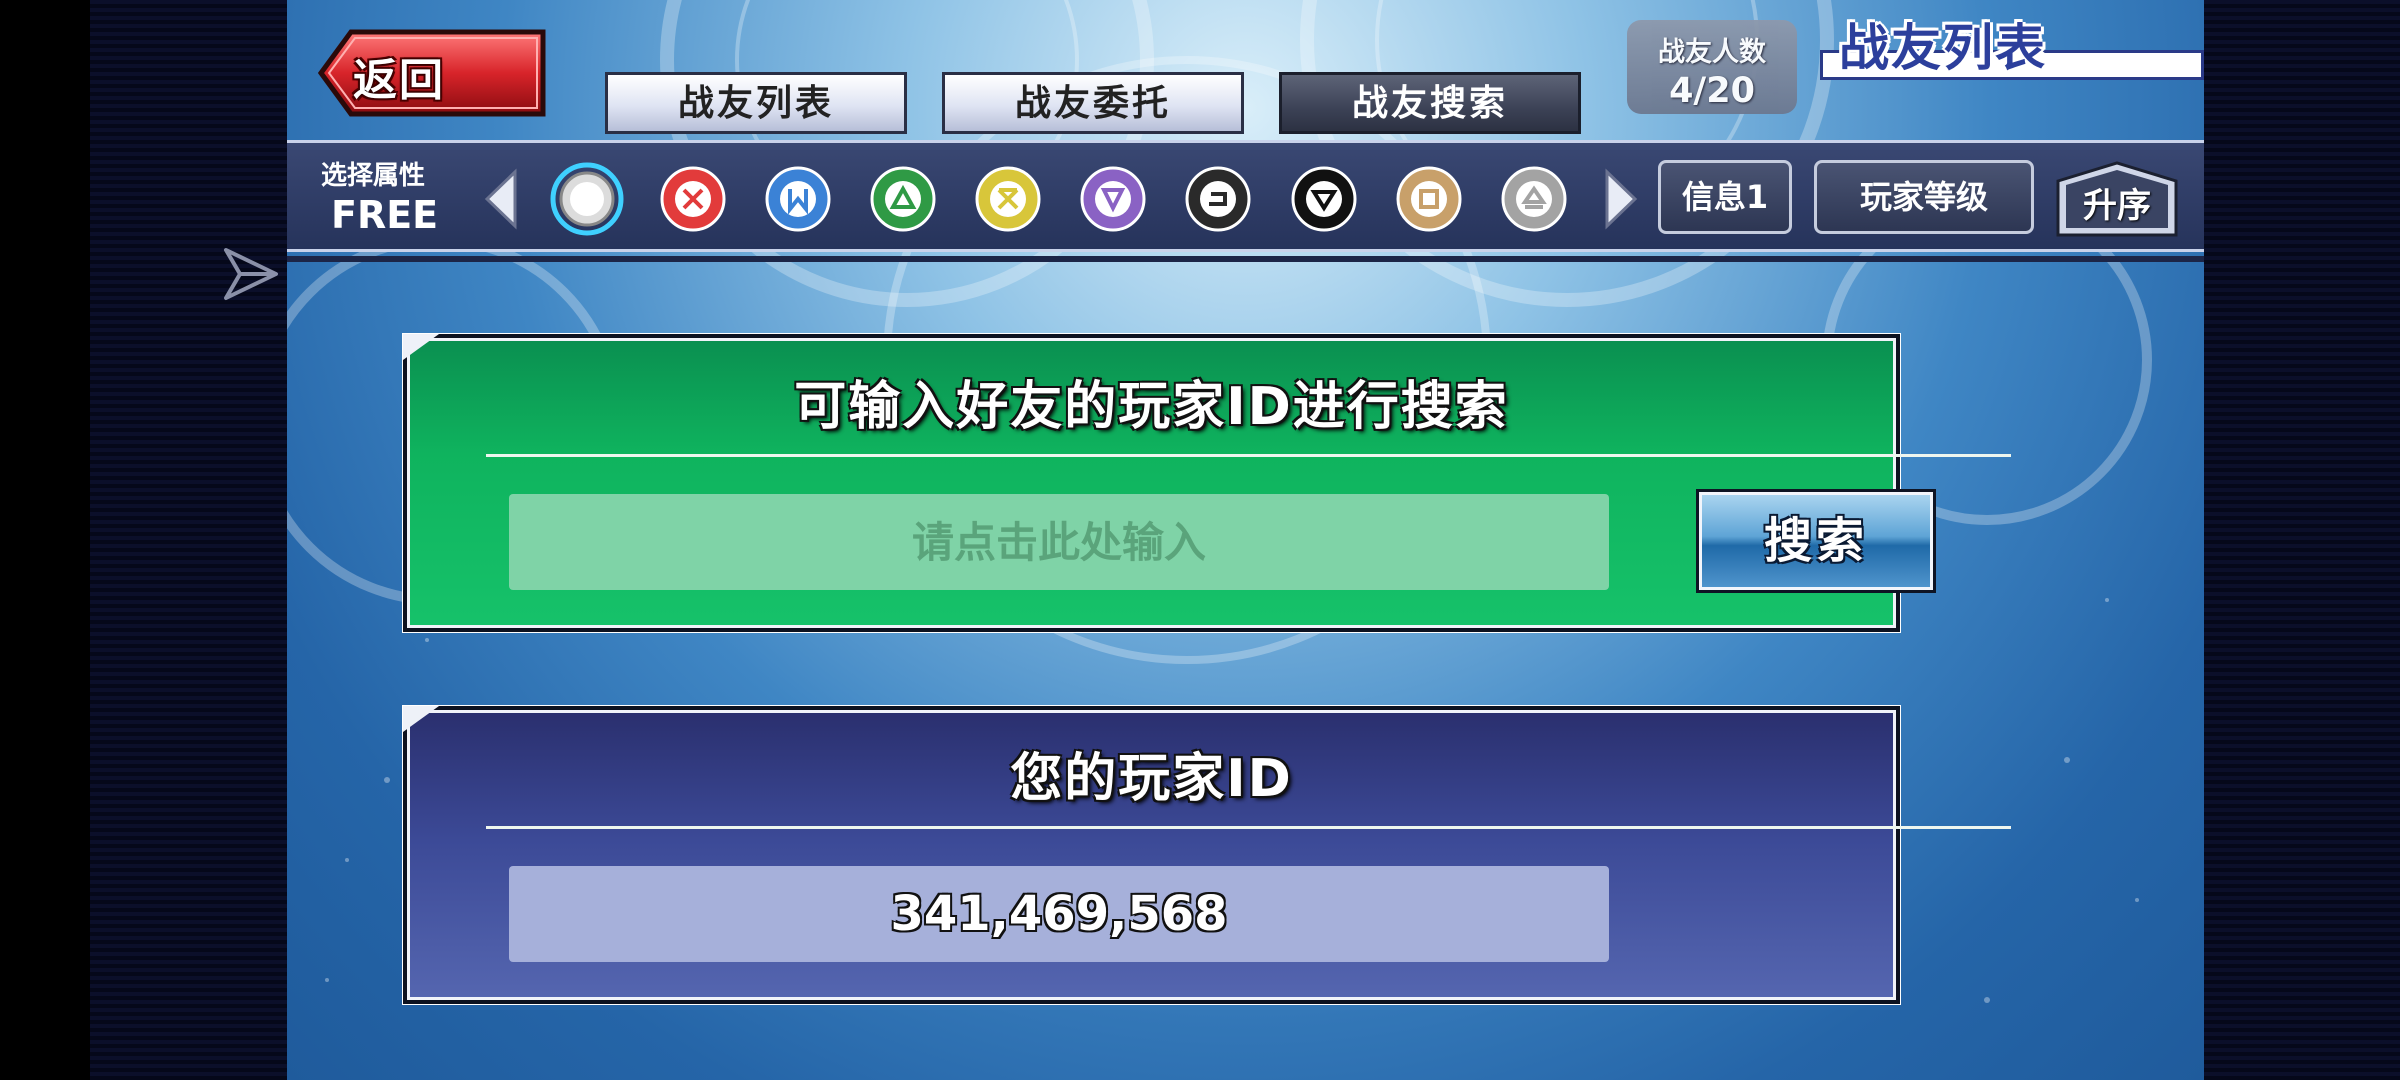  I want to click on attribute-label: 选择属性, so click(373, 176).